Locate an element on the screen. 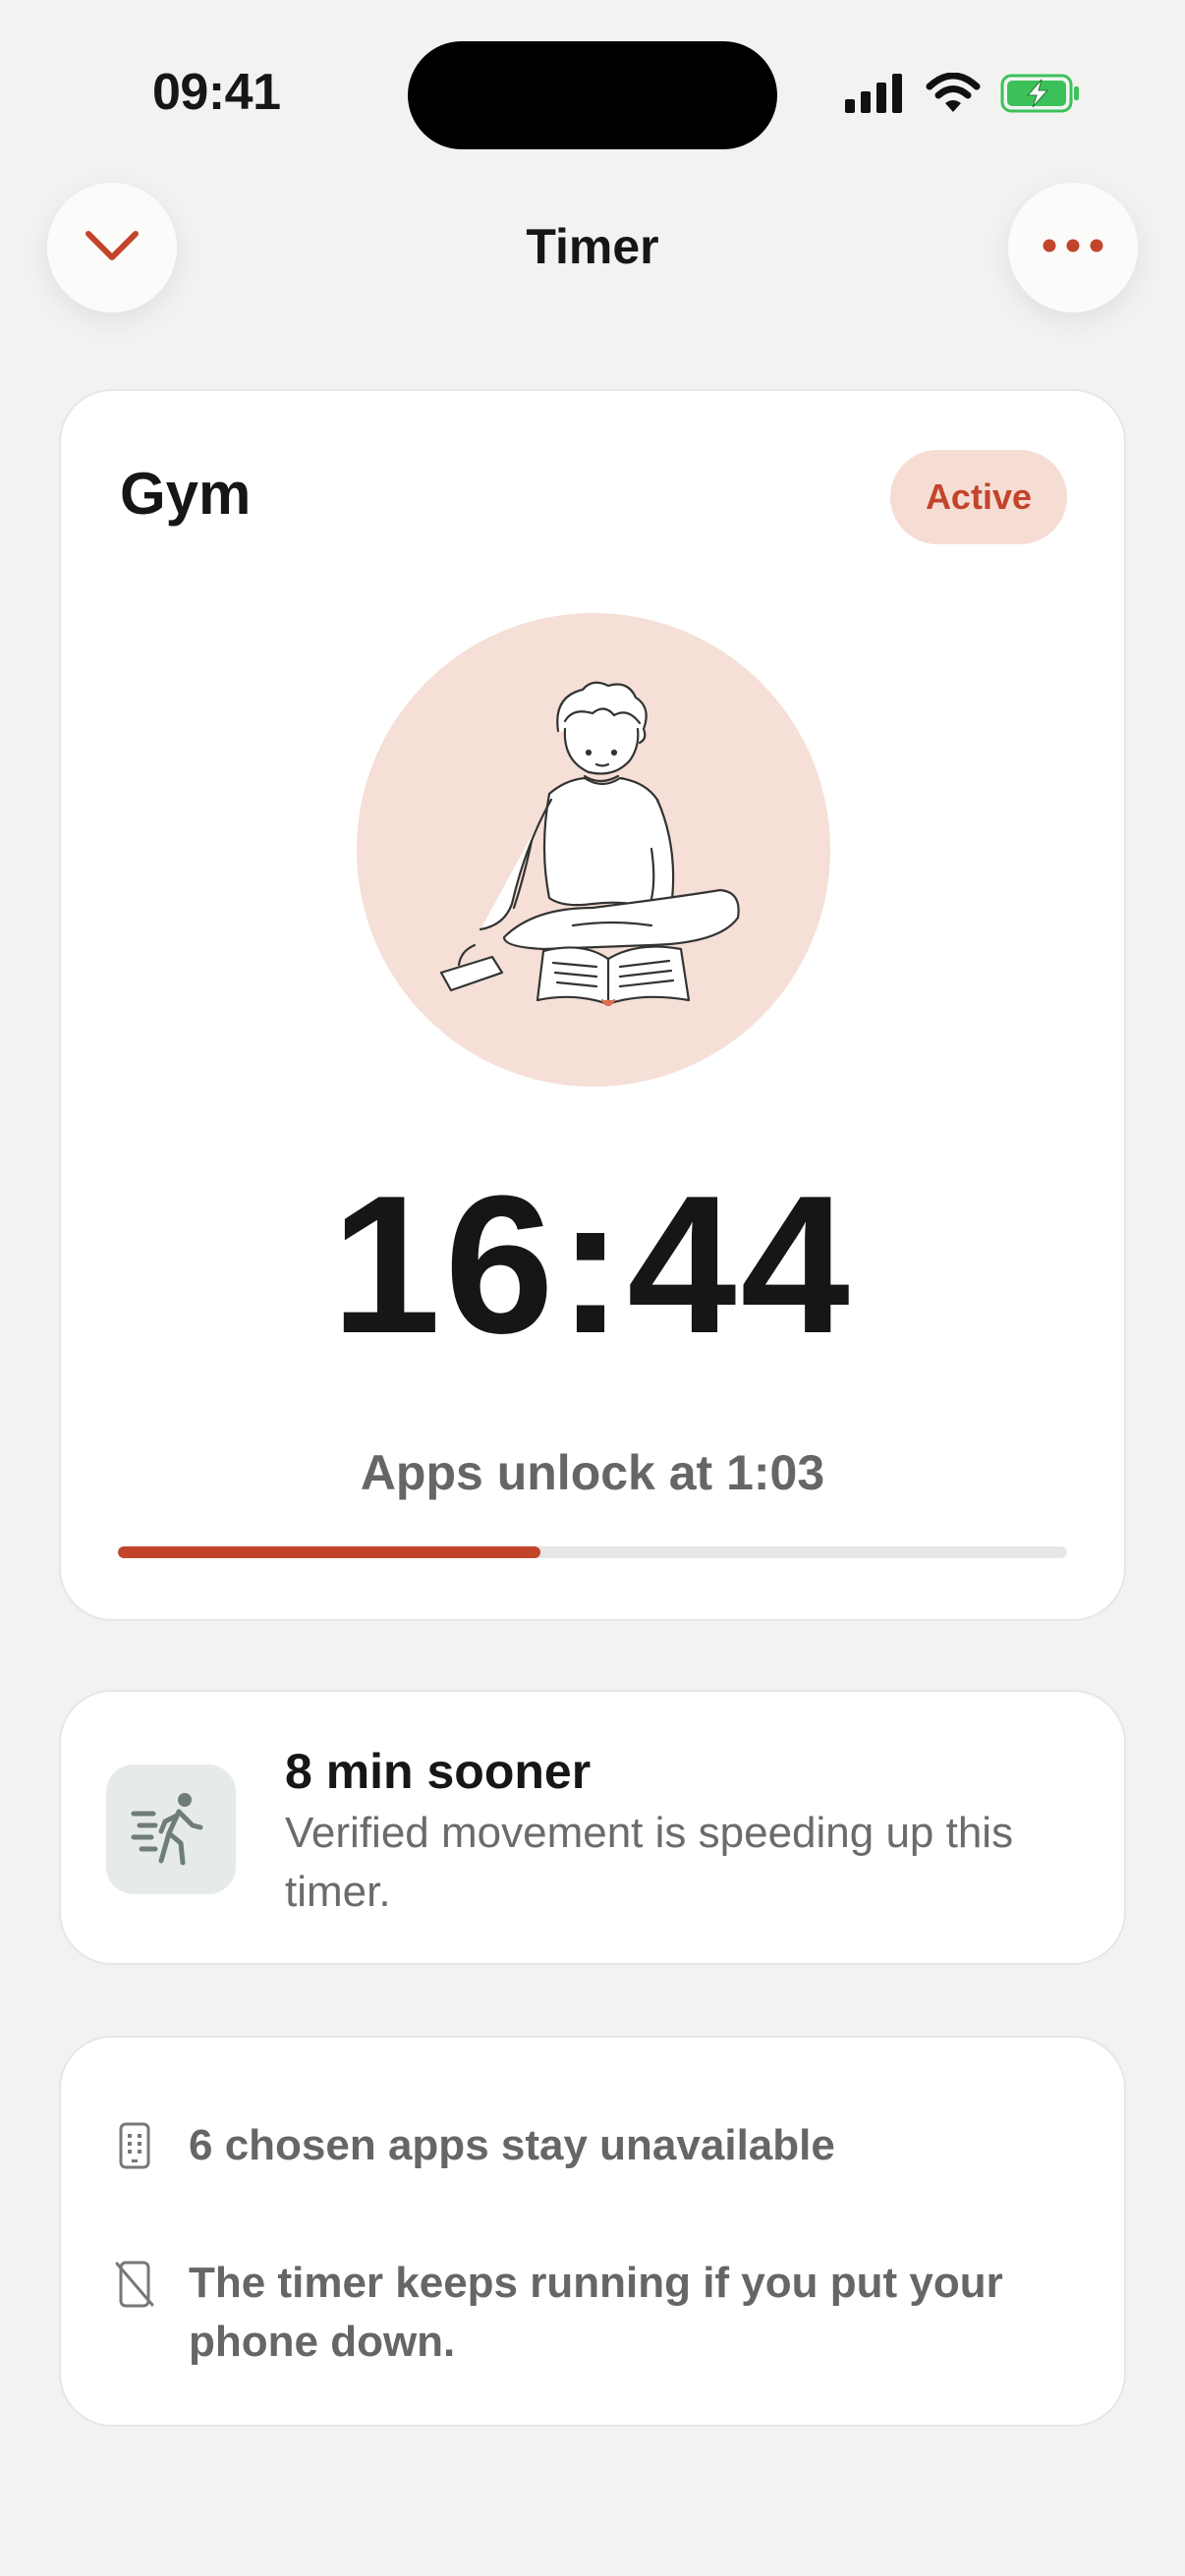 This screenshot has width=1185, height=2576. status-badge: Active is located at coordinates (978, 497).